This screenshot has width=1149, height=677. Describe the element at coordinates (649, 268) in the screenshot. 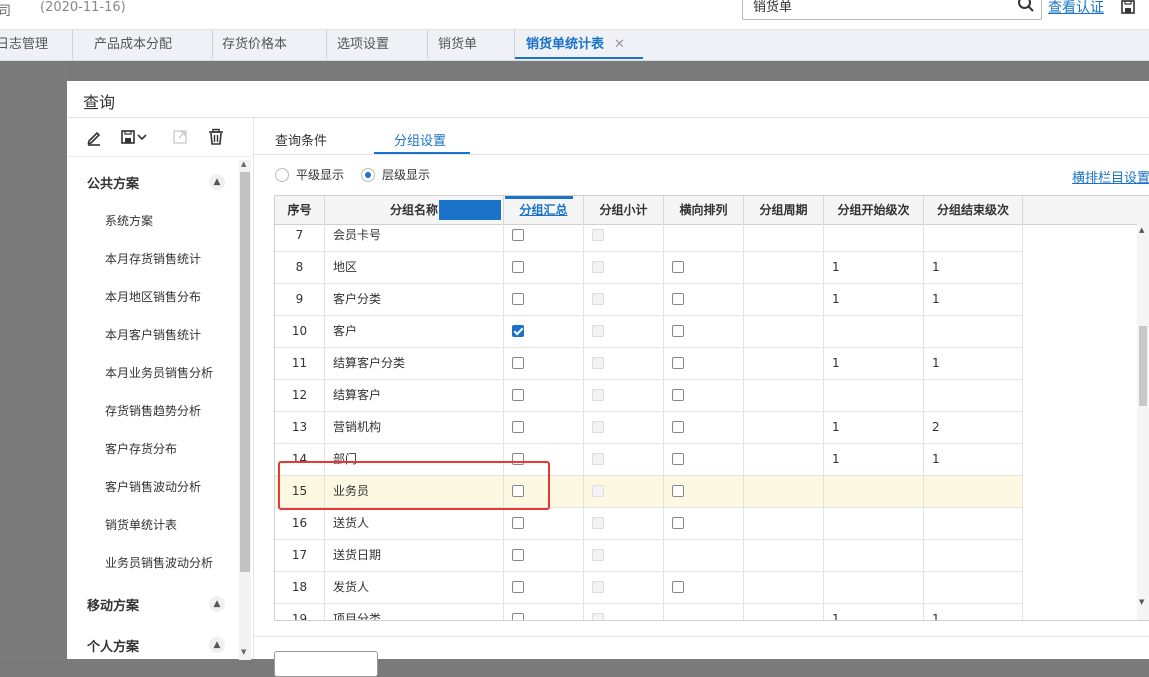

I see `table-row: 8 地区 1 1` at that location.